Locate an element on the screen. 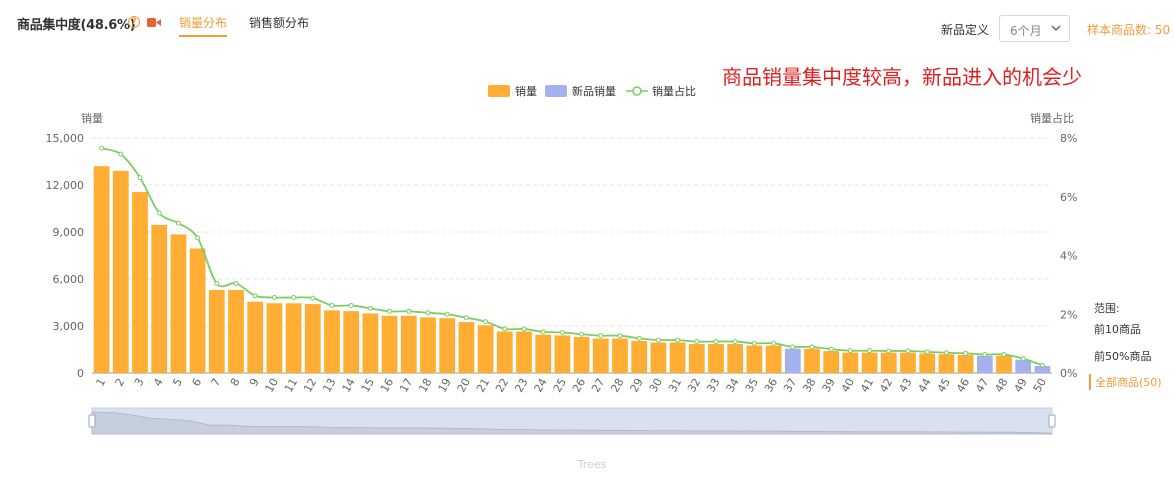 This screenshot has width=1174, height=494. x-tick-label: 39 is located at coordinates (829, 385).